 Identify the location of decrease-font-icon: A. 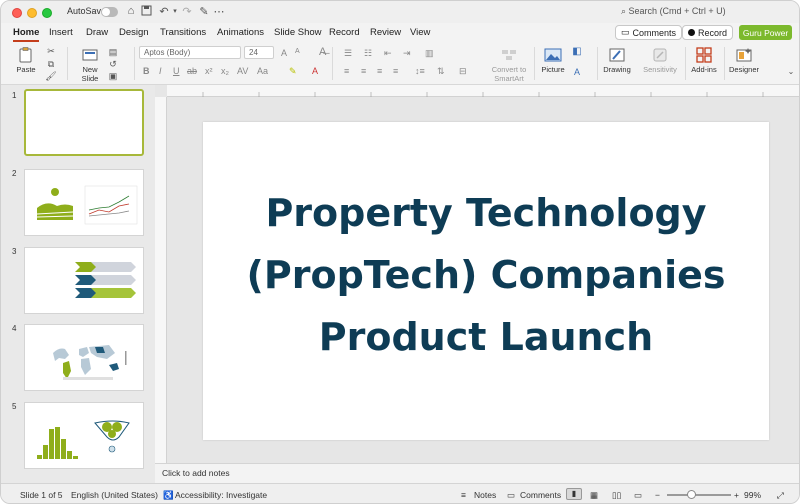
(297, 51).